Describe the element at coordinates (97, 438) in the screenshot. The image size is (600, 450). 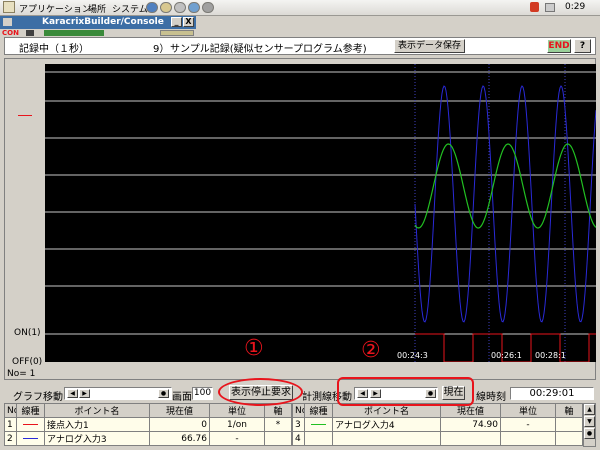
I see `point-name: アナログ入力3` at that location.